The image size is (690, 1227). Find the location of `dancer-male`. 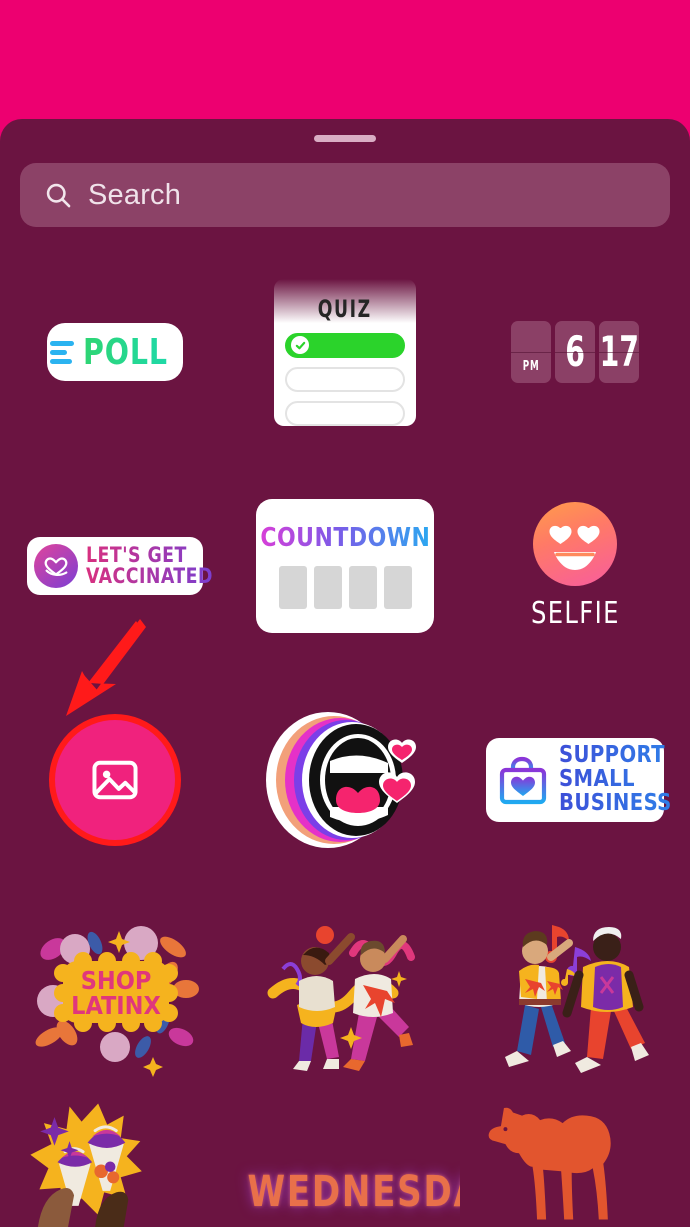

dancer-male is located at coordinates (377, 1003).